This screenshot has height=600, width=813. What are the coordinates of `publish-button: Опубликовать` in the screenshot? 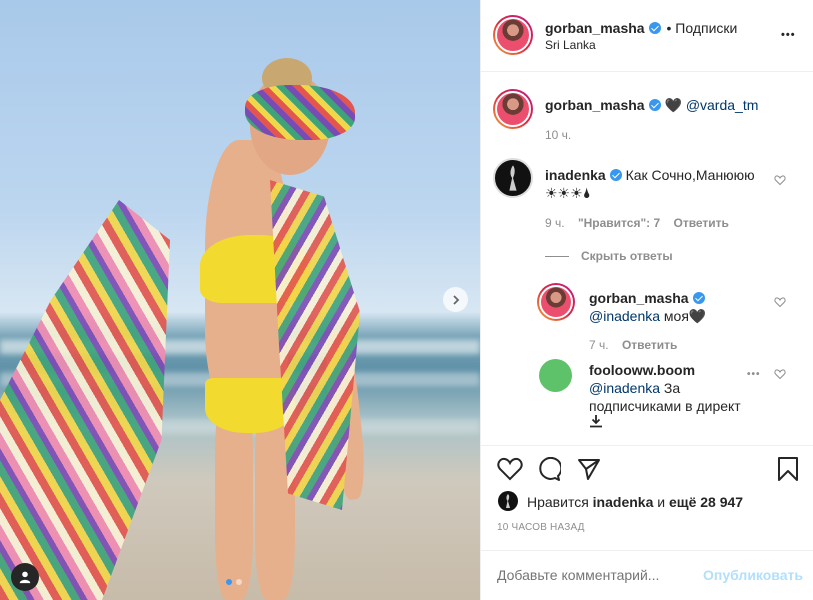 It's located at (753, 575).